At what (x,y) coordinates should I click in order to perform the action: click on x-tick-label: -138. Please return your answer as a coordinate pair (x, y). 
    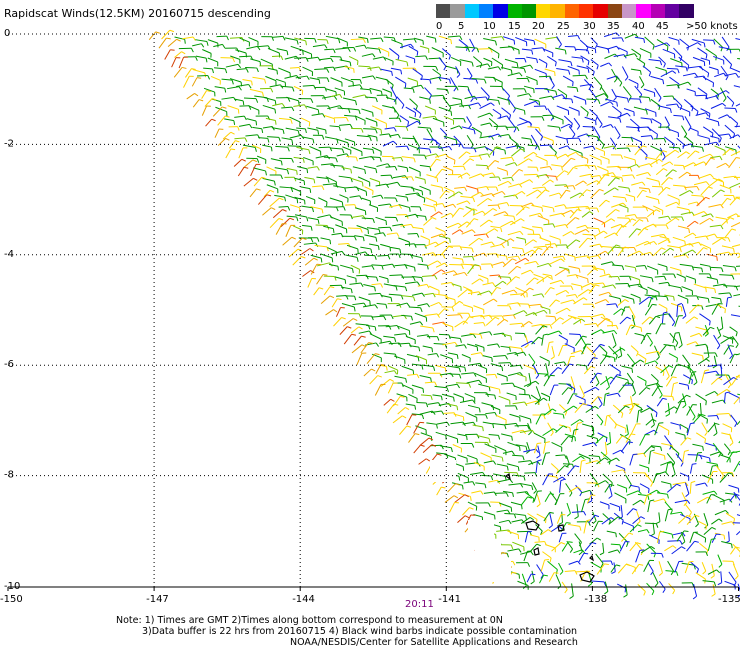
    Looking at the image, I should click on (595, 599).